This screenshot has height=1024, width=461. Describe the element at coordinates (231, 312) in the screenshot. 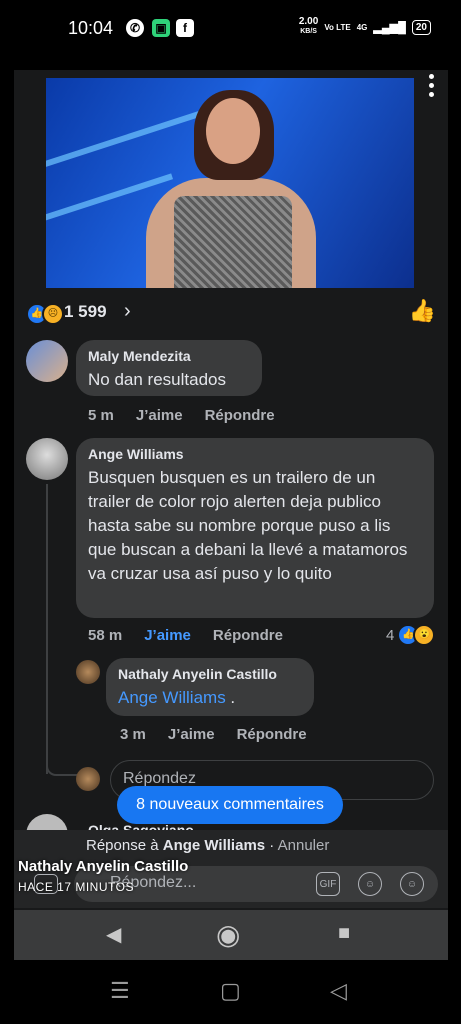

I see `reactions-bar: 👍 ☹ 1 599 › 👍` at that location.